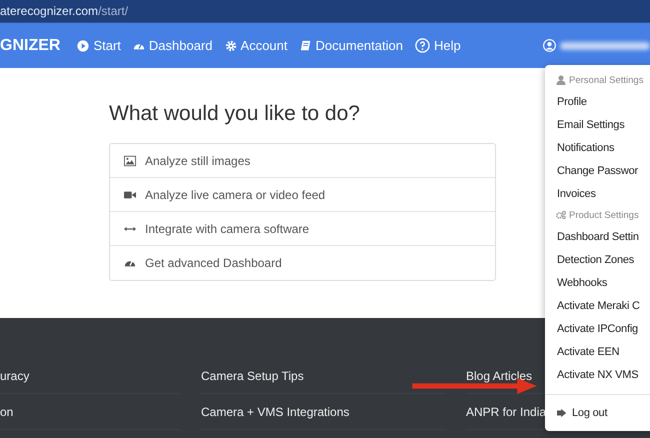 This screenshot has height=438, width=650. Describe the element at coordinates (130, 194) in the screenshot. I see `video-camera-icon` at that location.